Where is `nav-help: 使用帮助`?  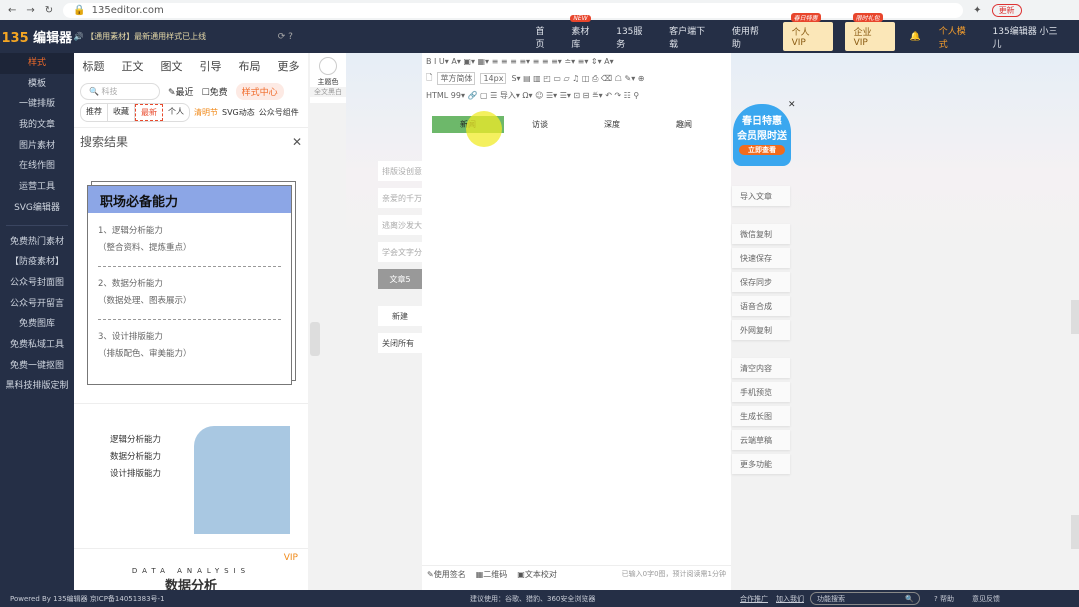
nav-help: 使用帮助 is located at coordinates (750, 37).